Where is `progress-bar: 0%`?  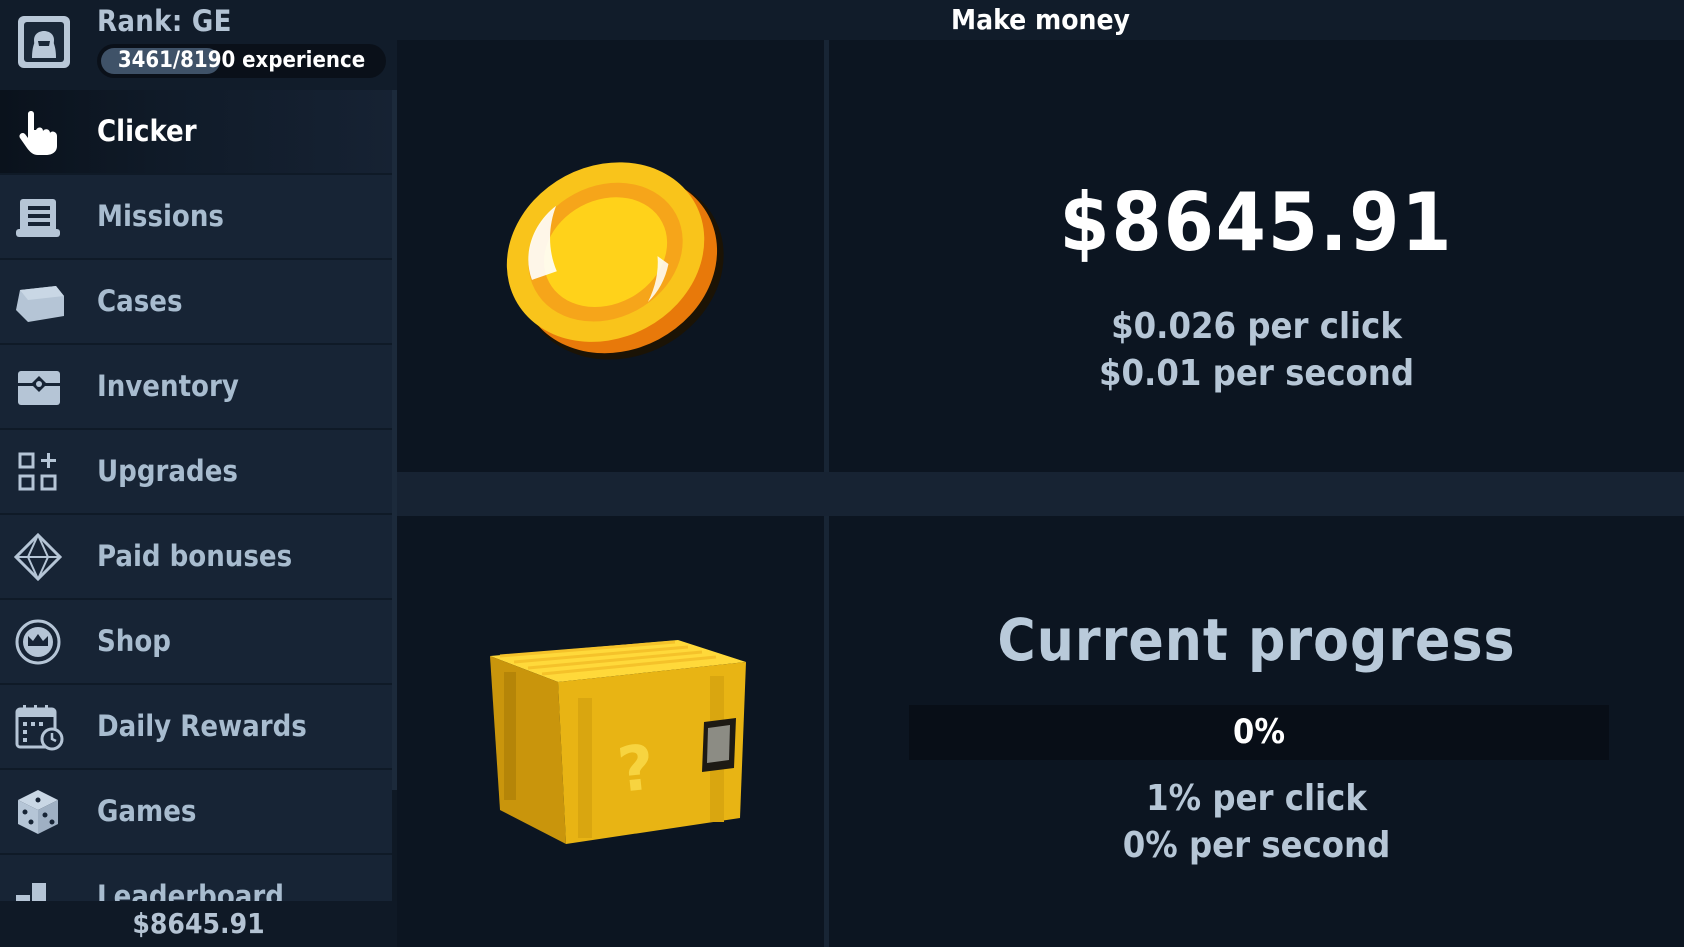
progress-bar: 0% is located at coordinates (1259, 732).